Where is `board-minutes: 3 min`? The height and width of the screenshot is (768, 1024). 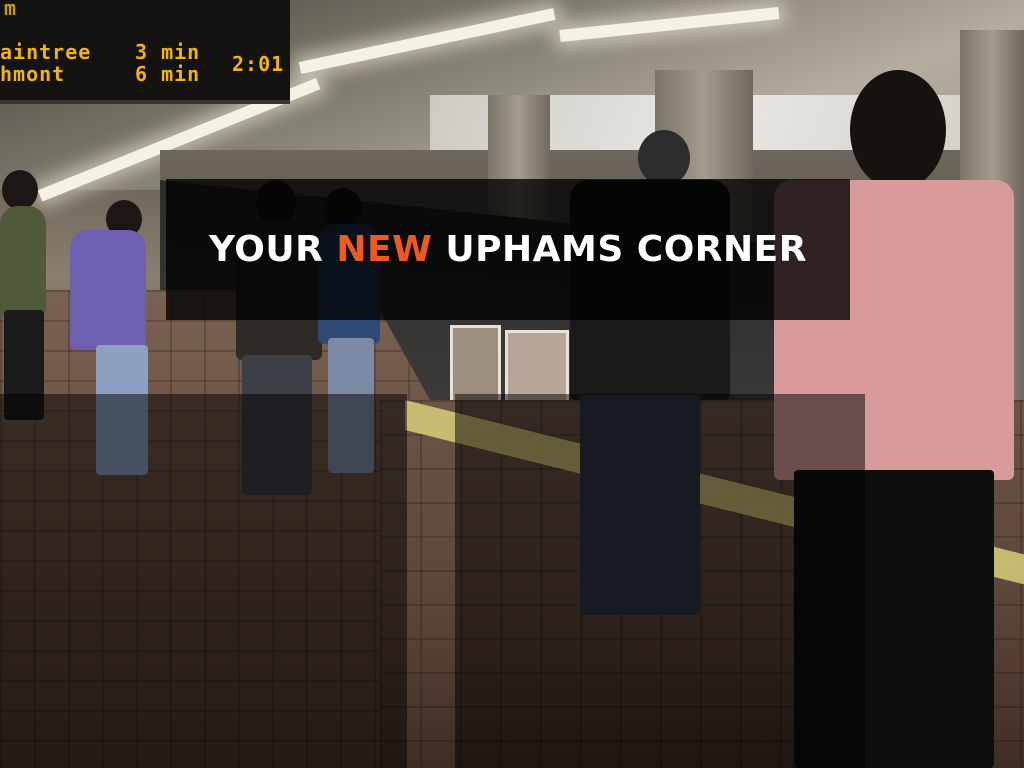
board-minutes: 3 min is located at coordinates (168, 52).